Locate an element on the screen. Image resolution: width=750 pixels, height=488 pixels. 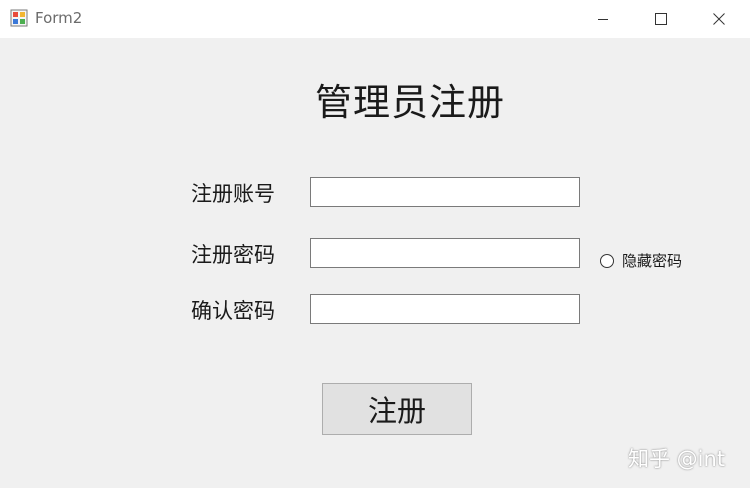
hide-password-label: 隐藏密码 is located at coordinates (652, 261).